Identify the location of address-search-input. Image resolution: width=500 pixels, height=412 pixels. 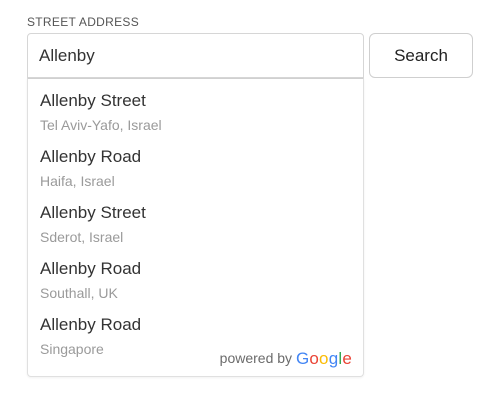
(195, 55).